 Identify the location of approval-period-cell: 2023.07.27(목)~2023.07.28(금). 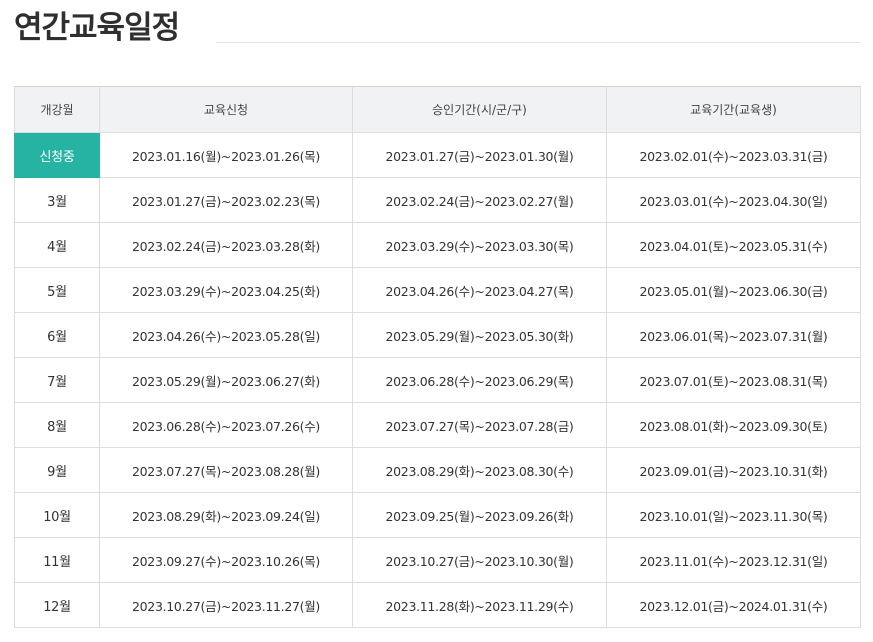
(479, 425).